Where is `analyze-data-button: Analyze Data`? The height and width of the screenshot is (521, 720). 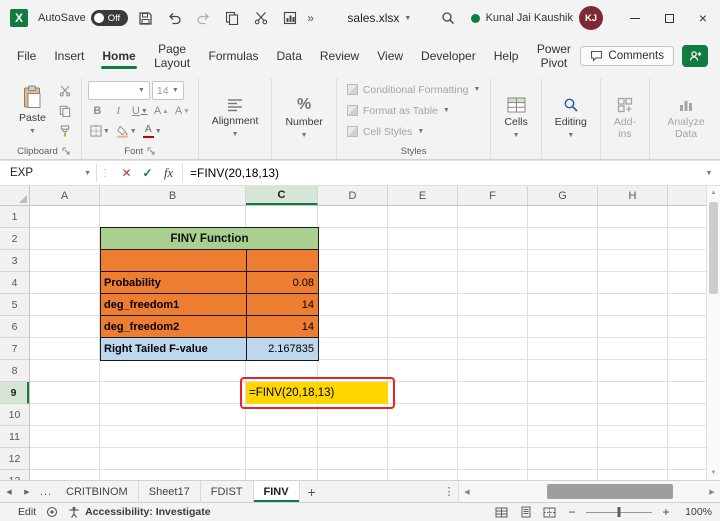
analyze-data-button: Analyze Data is located at coordinates (686, 118).